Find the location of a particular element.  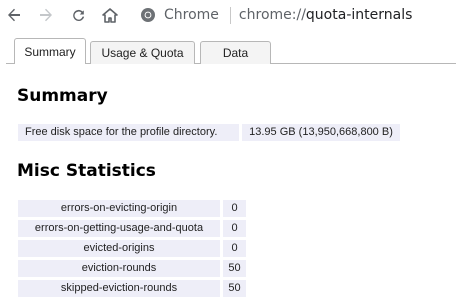

browser-toolbar: Chrome chrome://quota-internals is located at coordinates (228, 15).